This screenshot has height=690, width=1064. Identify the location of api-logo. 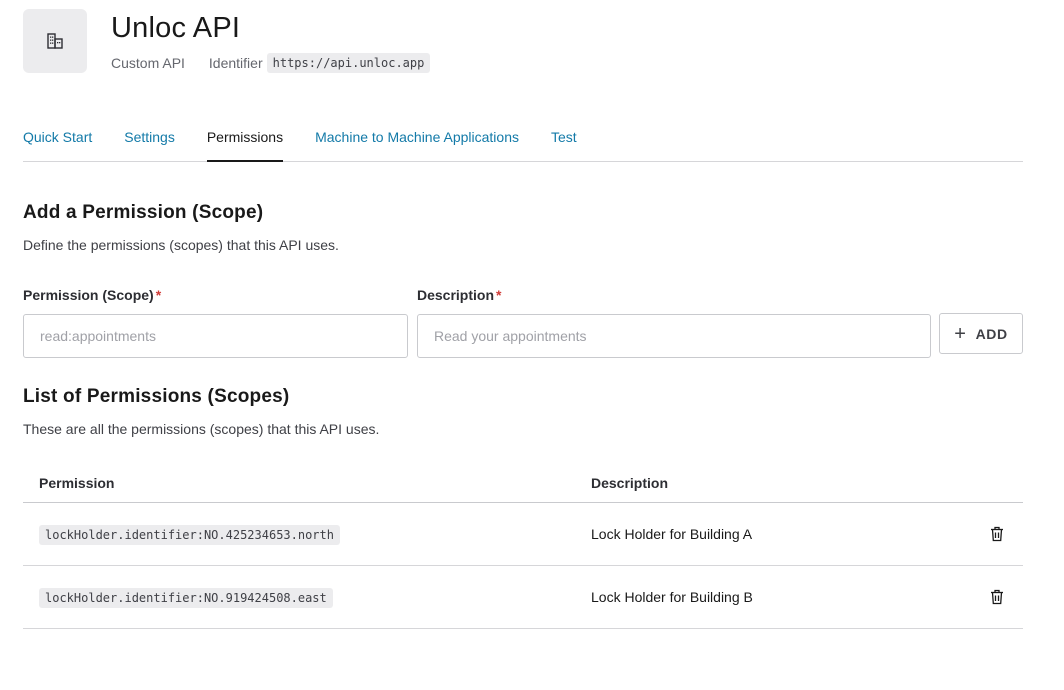
(55, 41).